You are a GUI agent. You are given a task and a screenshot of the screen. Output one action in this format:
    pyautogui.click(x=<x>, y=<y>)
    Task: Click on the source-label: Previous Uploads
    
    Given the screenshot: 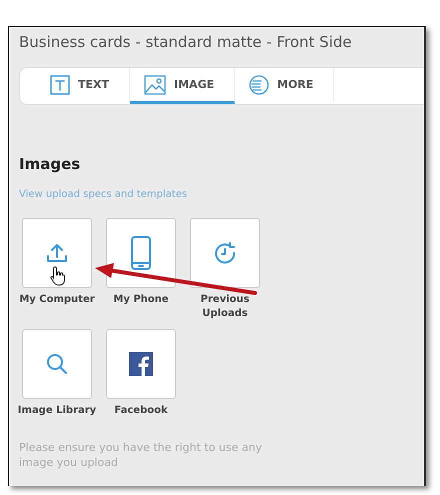 What is the action you would take?
    pyautogui.click(x=225, y=307)
    